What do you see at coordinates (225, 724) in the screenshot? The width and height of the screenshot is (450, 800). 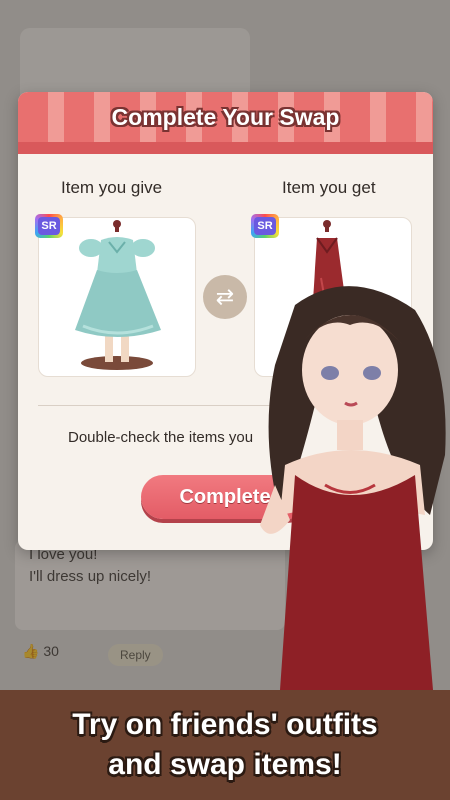 I see `banner-line-1: Try on friends' outfits` at bounding box center [225, 724].